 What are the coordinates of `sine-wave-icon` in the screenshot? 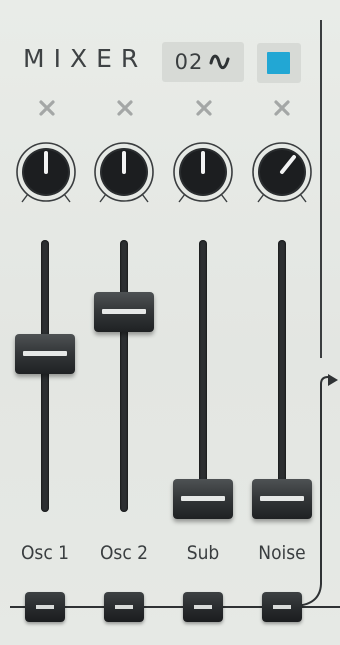 It's located at (220, 62).